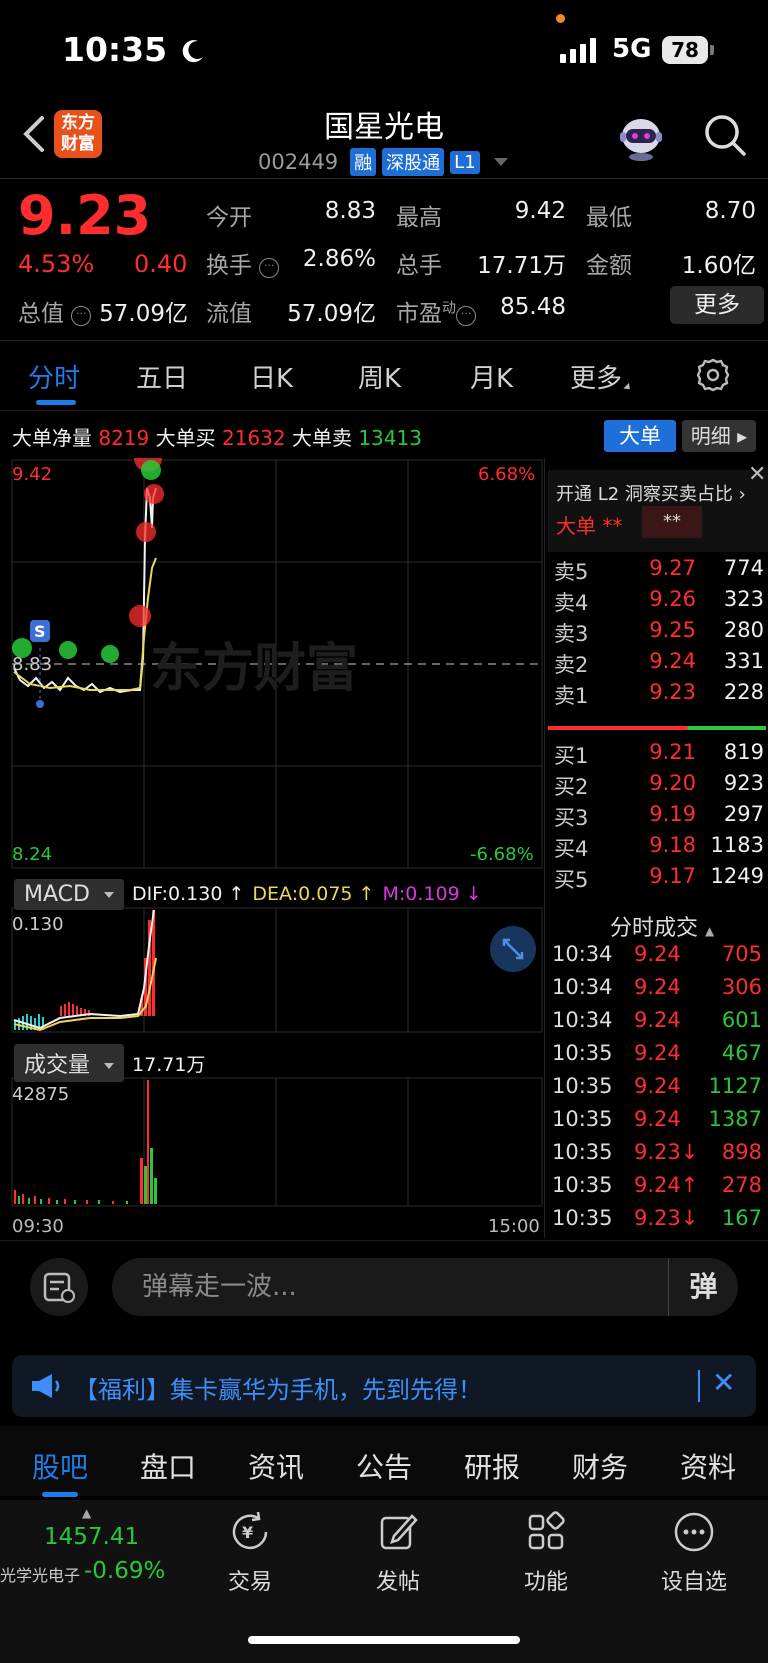 This screenshot has width=768, height=1663. What do you see at coordinates (578, 50) in the screenshot?
I see `signal-icon` at bounding box center [578, 50].